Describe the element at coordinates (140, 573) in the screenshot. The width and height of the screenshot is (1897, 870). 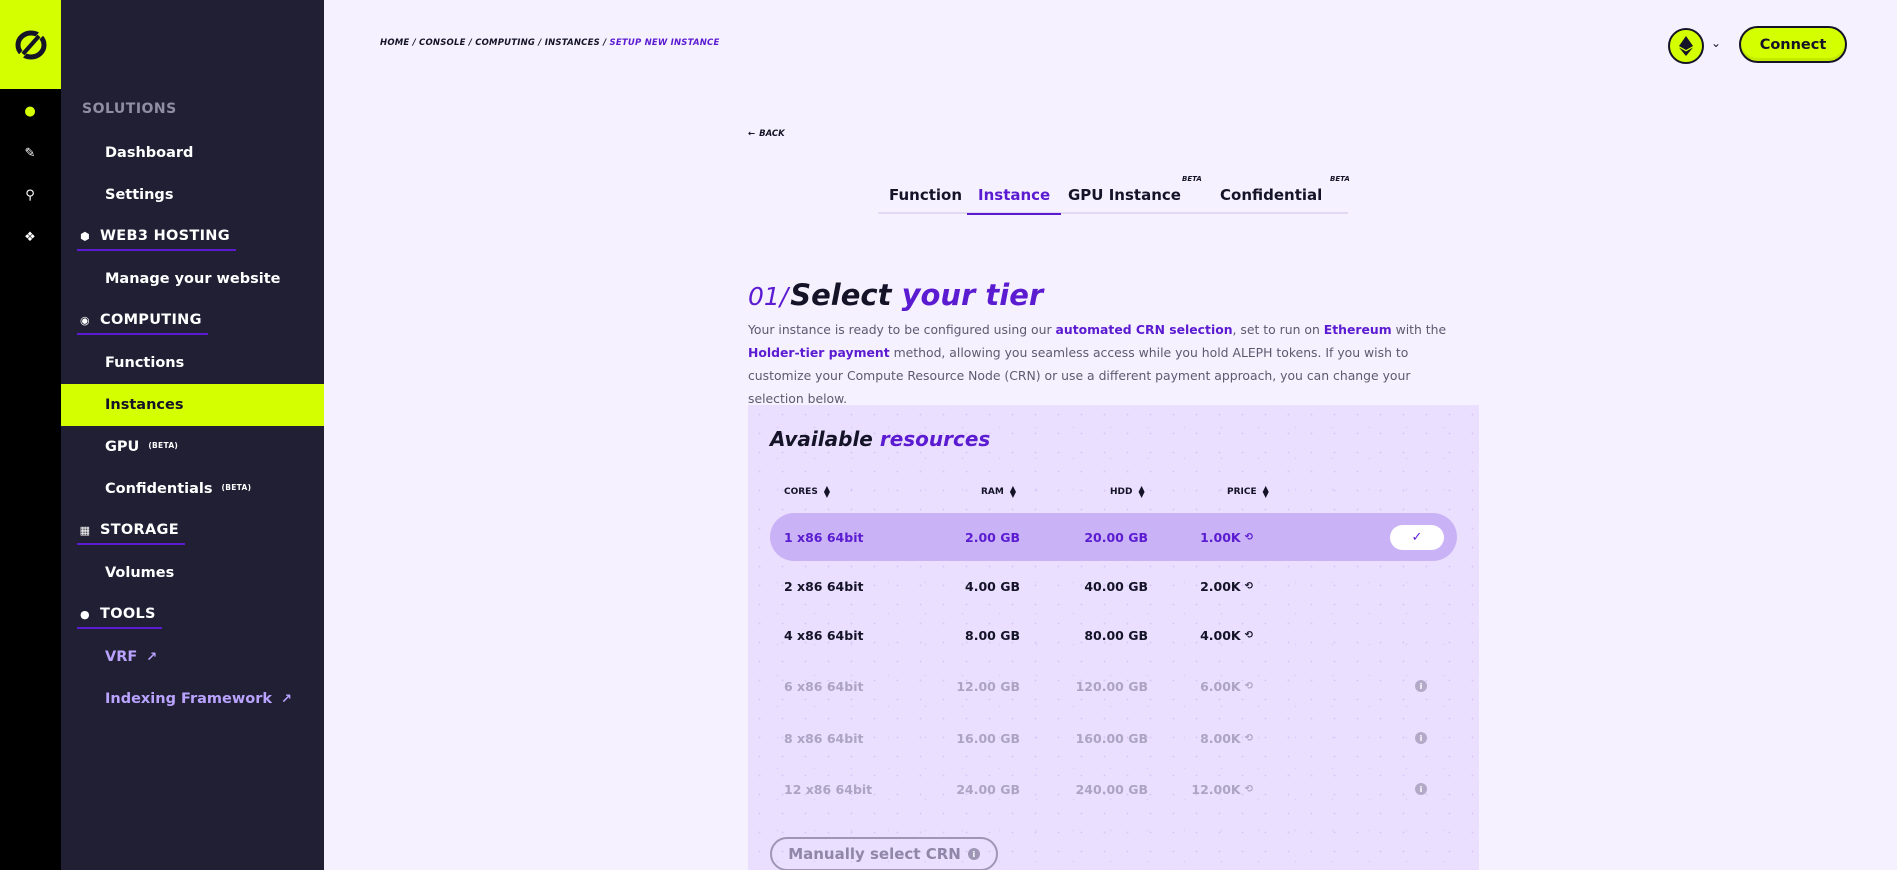
I see `sidebar-item-label: Volumes` at that location.